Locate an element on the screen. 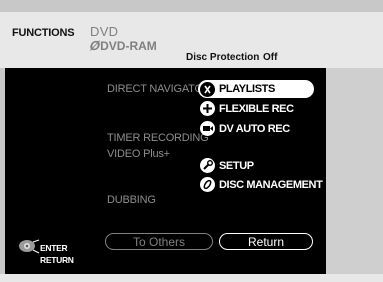 This screenshot has width=383, height=282. to-others-button: To Others is located at coordinates (159, 241).